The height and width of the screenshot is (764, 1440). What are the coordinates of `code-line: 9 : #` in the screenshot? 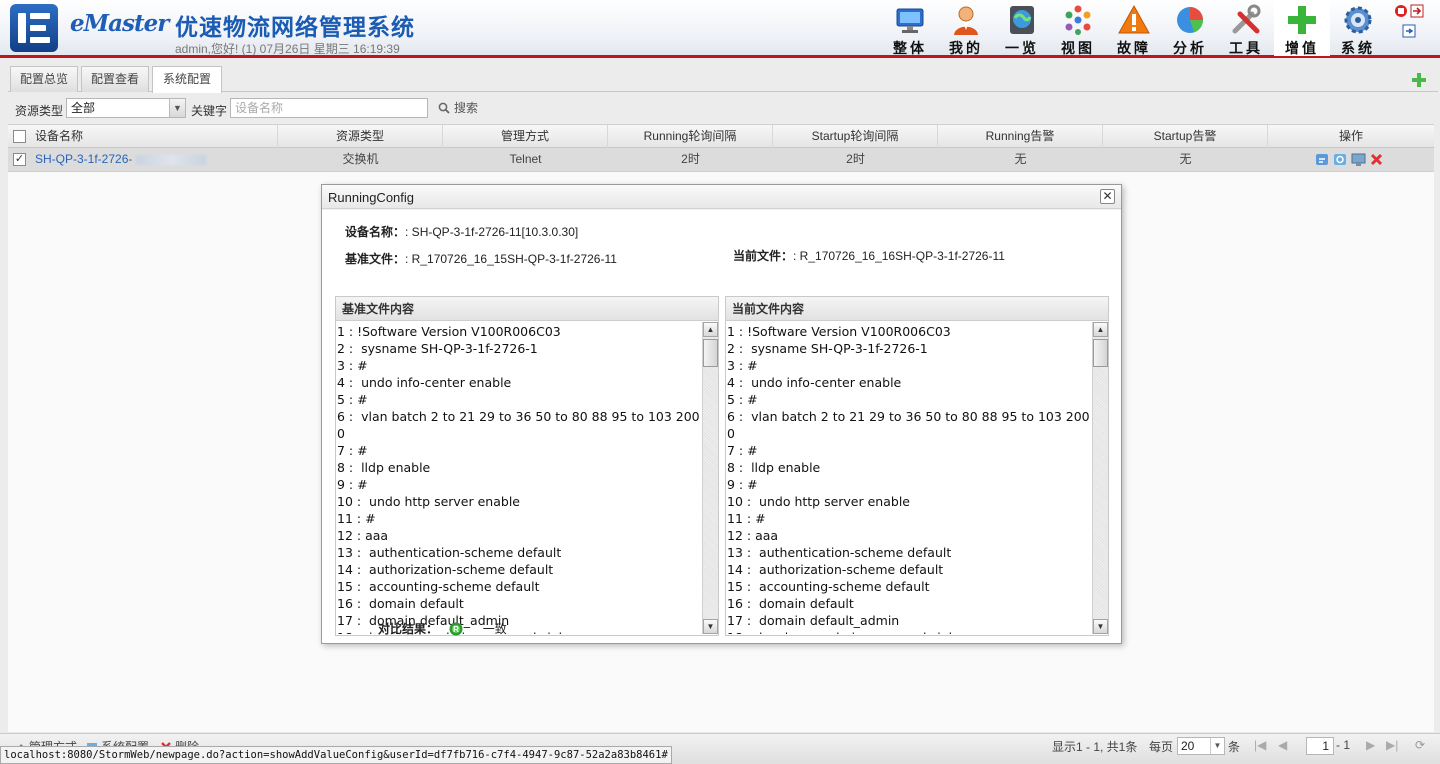 It's located at (352, 484).